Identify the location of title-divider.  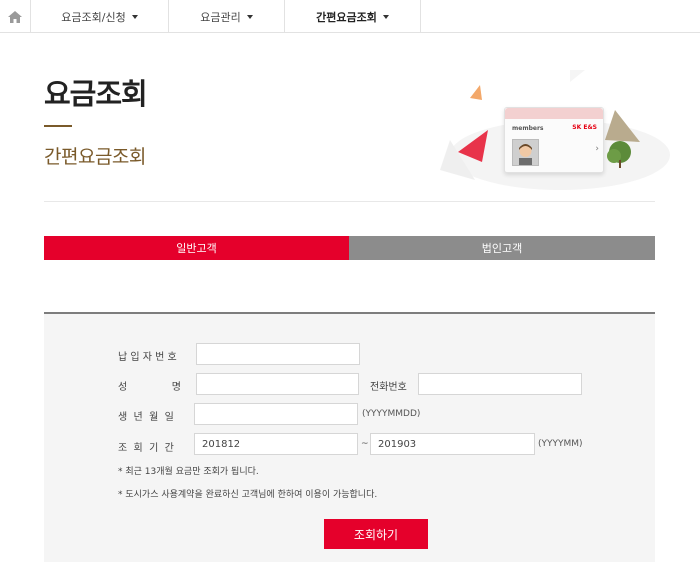
(58, 126).